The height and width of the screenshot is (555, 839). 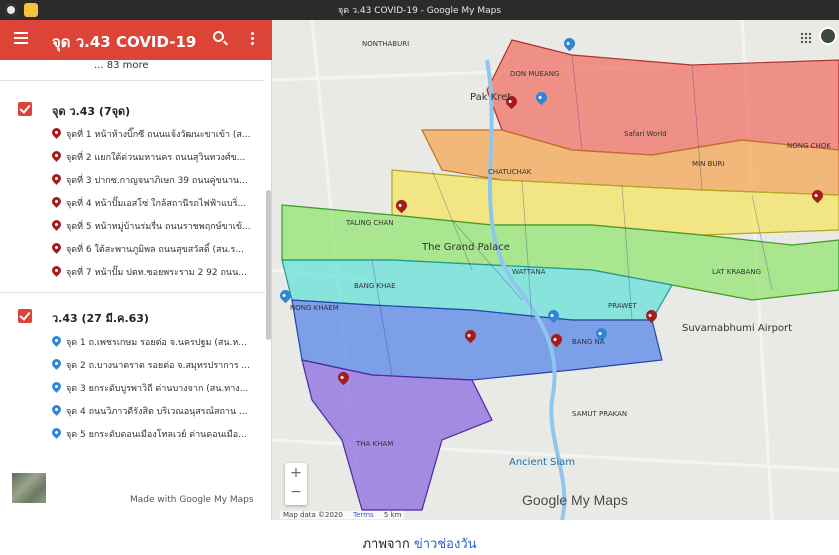 I want to click on made-with-label: Made with Google My Maps, so click(x=192, y=500).